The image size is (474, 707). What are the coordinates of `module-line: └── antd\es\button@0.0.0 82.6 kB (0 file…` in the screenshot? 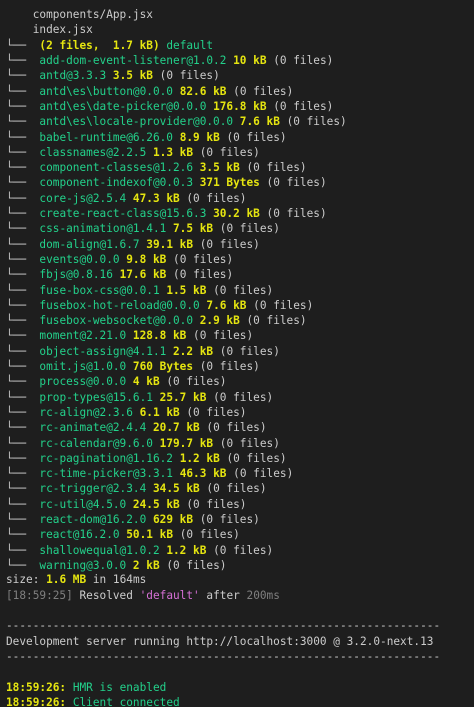 It's located at (150, 91).